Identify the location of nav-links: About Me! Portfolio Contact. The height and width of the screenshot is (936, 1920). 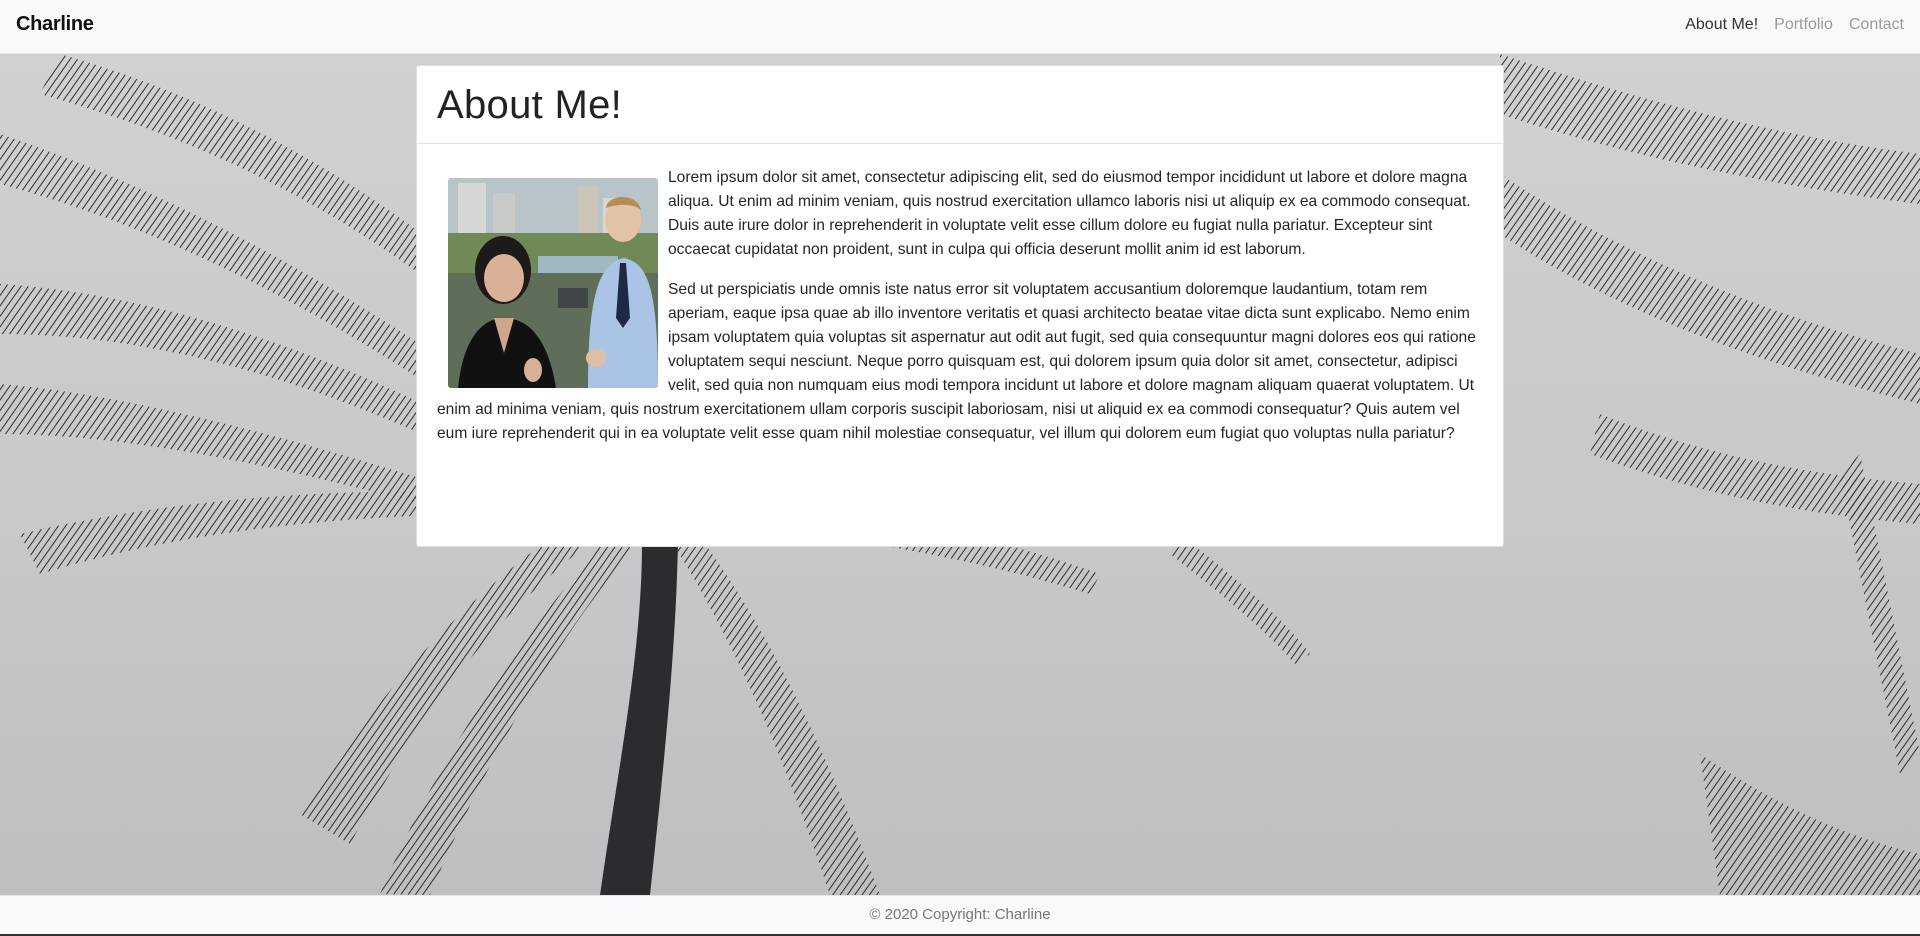
(1794, 25).